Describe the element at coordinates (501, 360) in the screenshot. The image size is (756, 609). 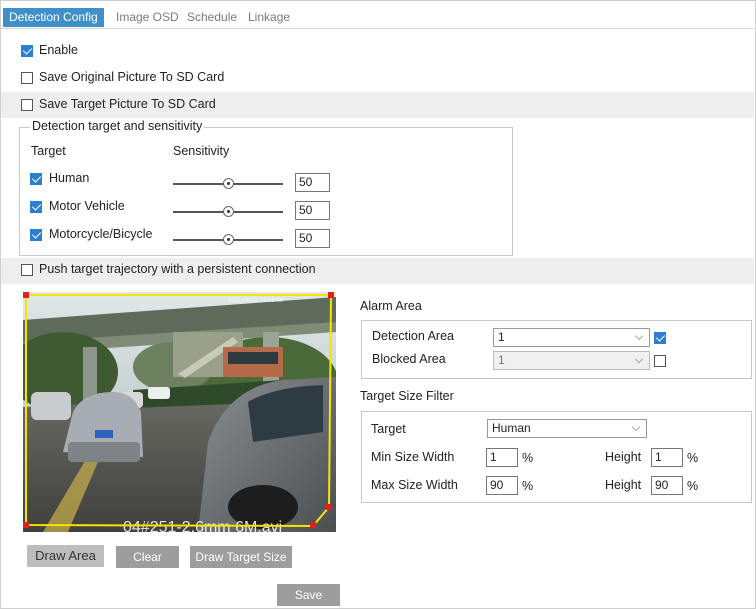
I see `blocked-area-value: 1` at that location.